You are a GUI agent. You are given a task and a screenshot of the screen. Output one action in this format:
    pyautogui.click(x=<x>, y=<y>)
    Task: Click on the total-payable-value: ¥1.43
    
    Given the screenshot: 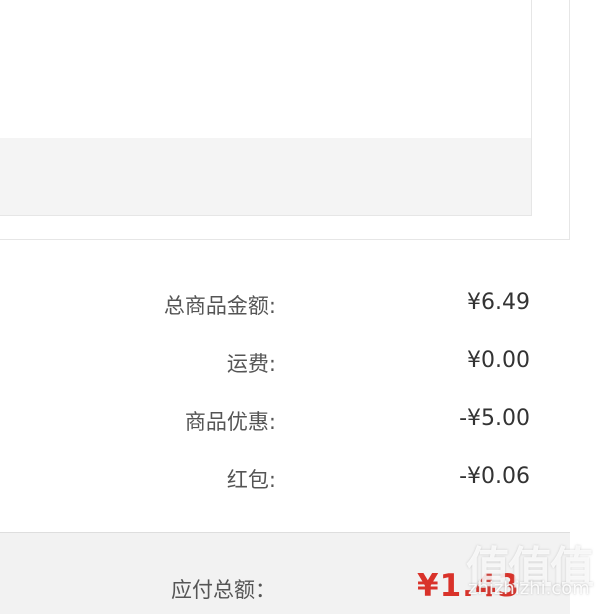 What is the action you would take?
    pyautogui.click(x=469, y=586)
    